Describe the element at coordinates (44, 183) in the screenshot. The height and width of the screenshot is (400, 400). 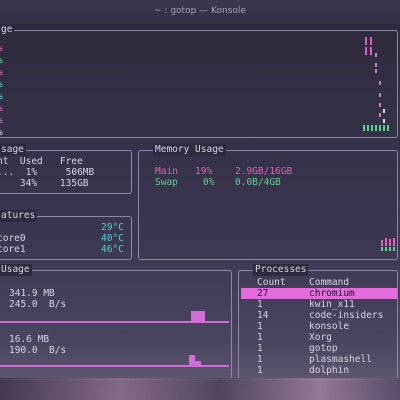
I see `disk-row: 34% 135GB` at that location.